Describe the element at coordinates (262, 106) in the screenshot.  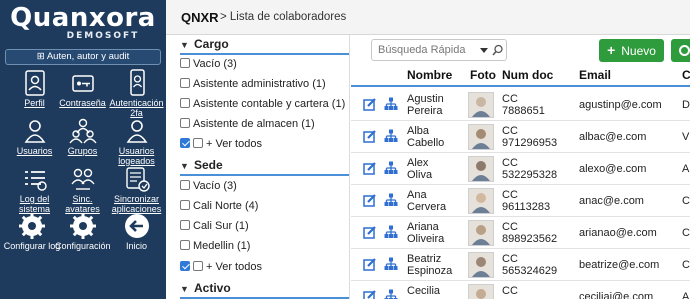
I see `filter-option: Asistente contable y cartera (1)` at that location.